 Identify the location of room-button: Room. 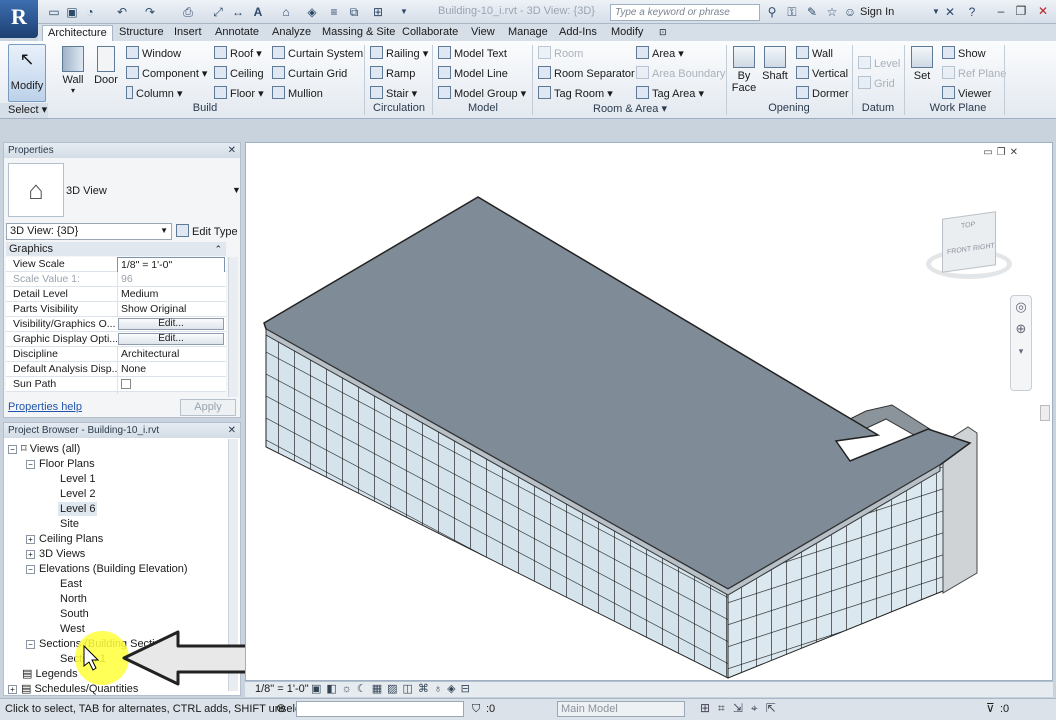
(560, 53).